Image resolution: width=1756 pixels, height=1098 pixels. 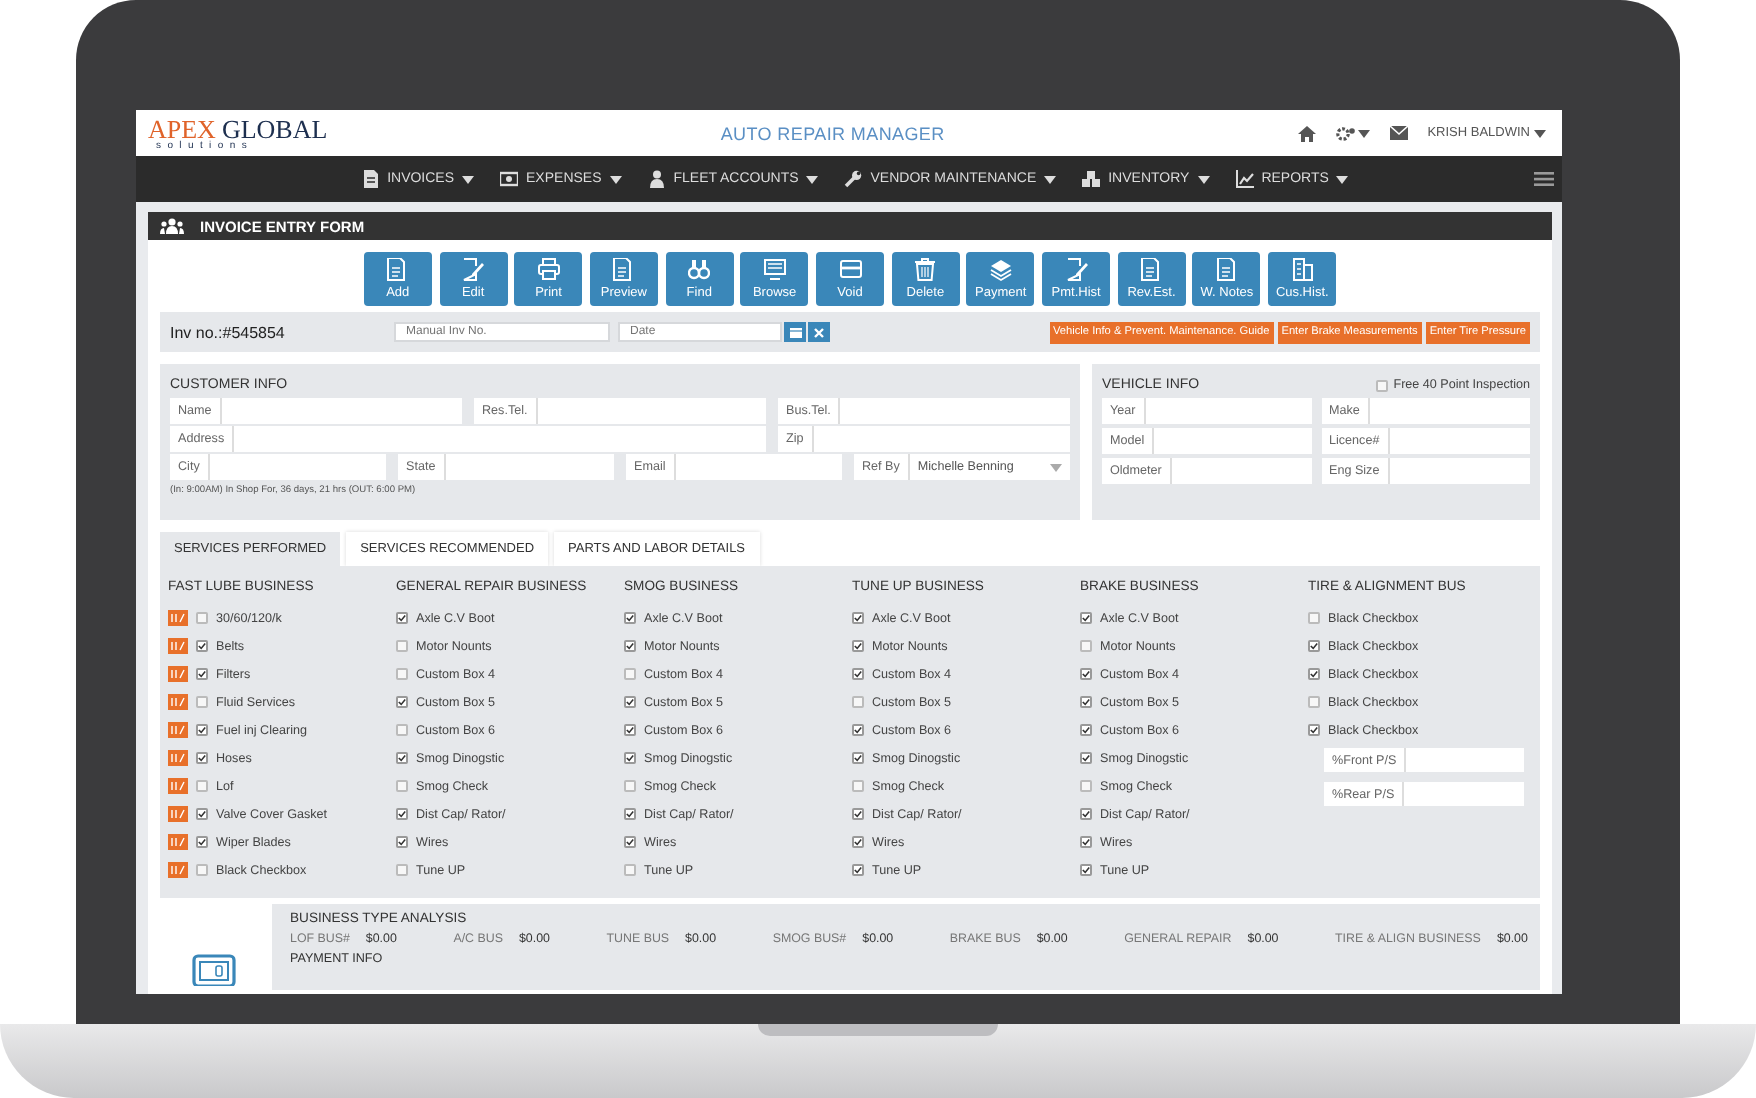 I want to click on caret-icon, so click(x=1540, y=133).